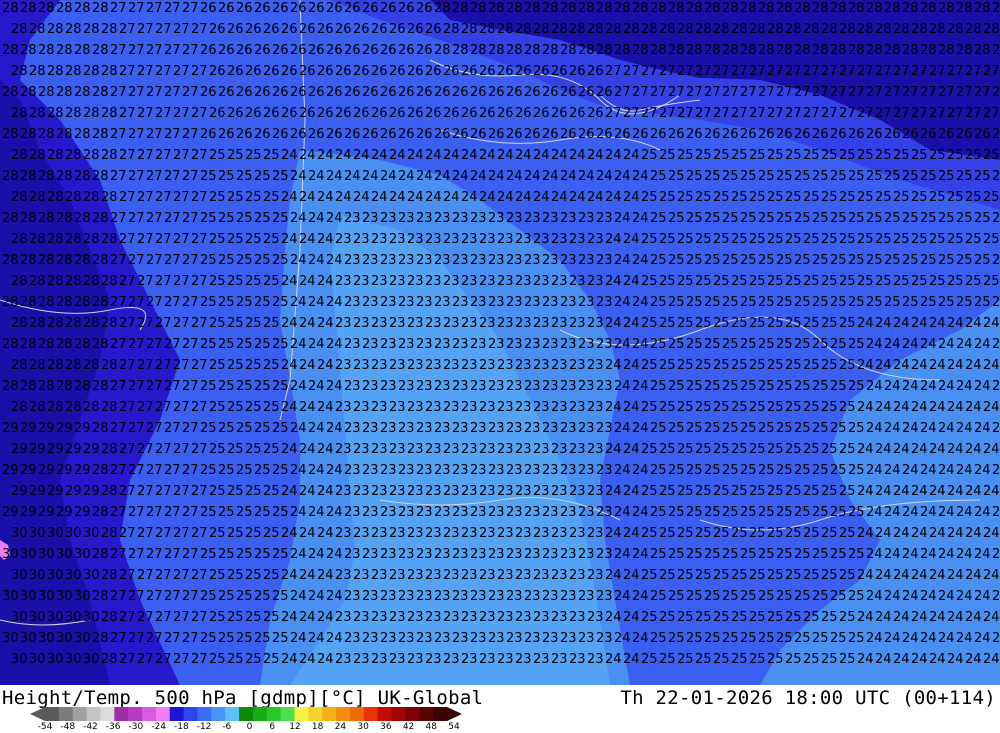 This screenshot has width=1000, height=733. What do you see at coordinates (440, 714) in the screenshot?
I see `colorbar-swatch` at bounding box center [440, 714].